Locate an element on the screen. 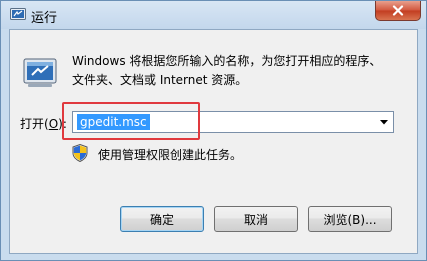 The image size is (427, 261). title-bar: 运行 is located at coordinates (213, 15).